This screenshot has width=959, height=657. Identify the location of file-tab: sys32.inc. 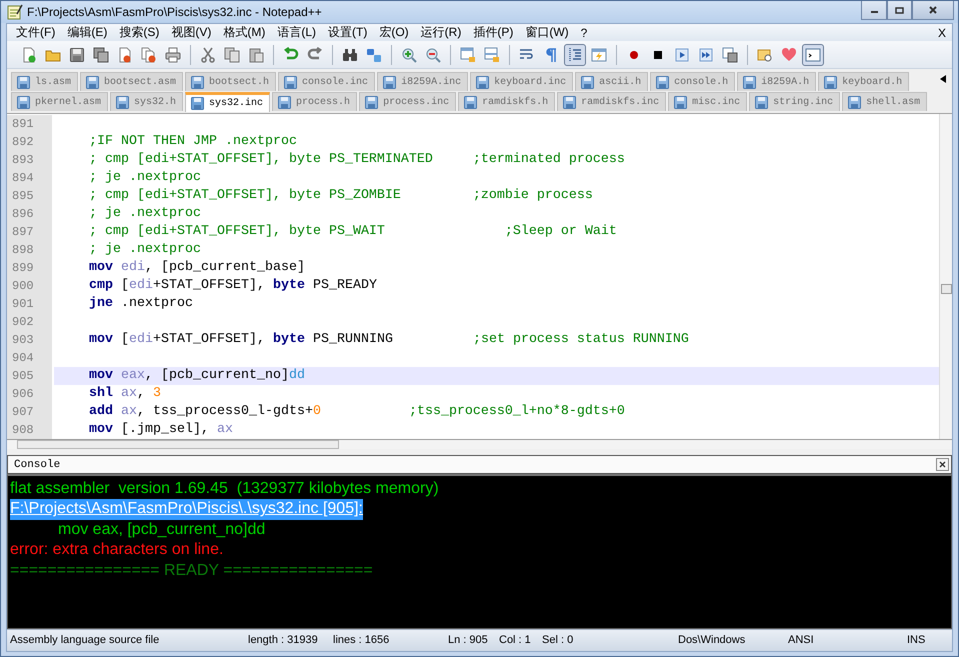
(227, 102).